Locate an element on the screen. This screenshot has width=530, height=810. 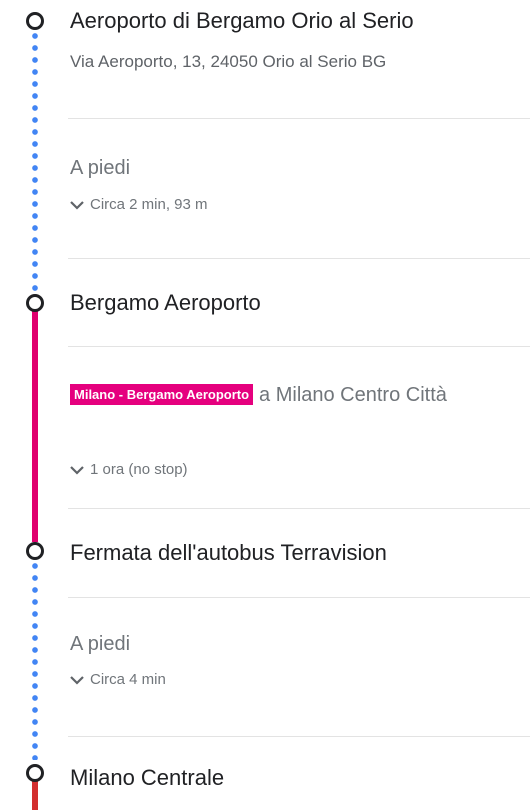
bus-route-line is located at coordinates (35, 426).